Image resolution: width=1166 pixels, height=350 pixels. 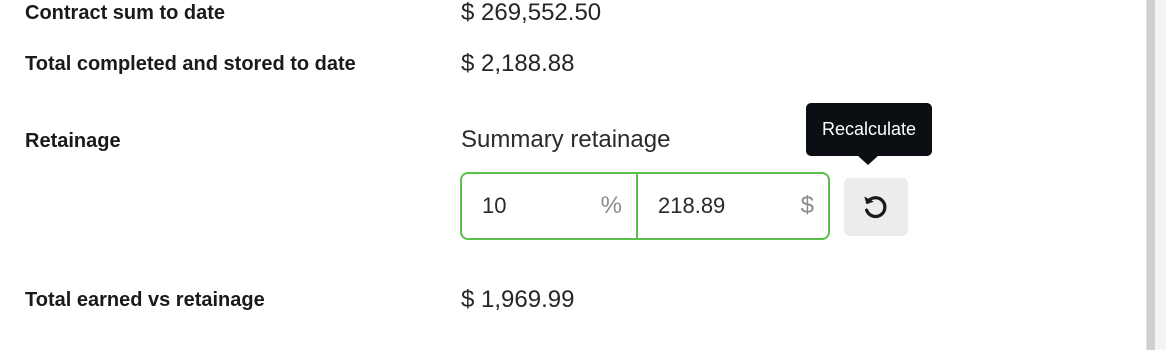 I want to click on tooltip-arrow, so click(x=868, y=160).